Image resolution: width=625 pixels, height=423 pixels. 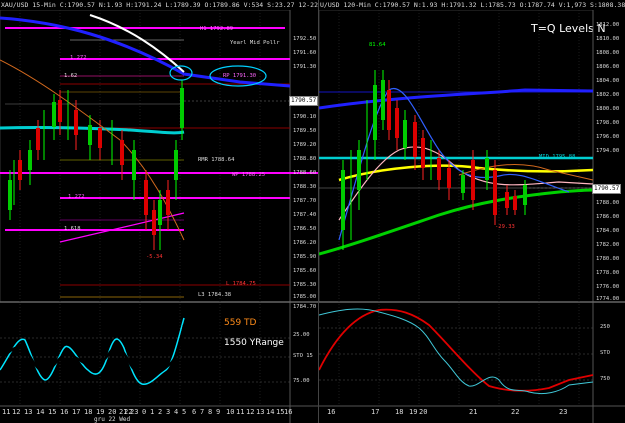 I want to click on price-tick: 1812.00, so click(x=608, y=25).